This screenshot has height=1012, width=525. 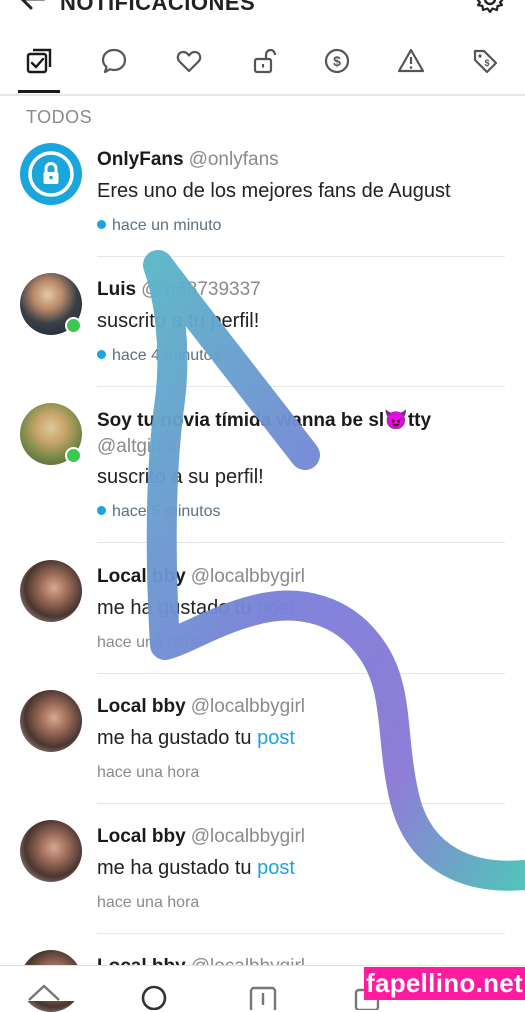 I want to click on price-tag-icon: $, so click(x=485, y=61).